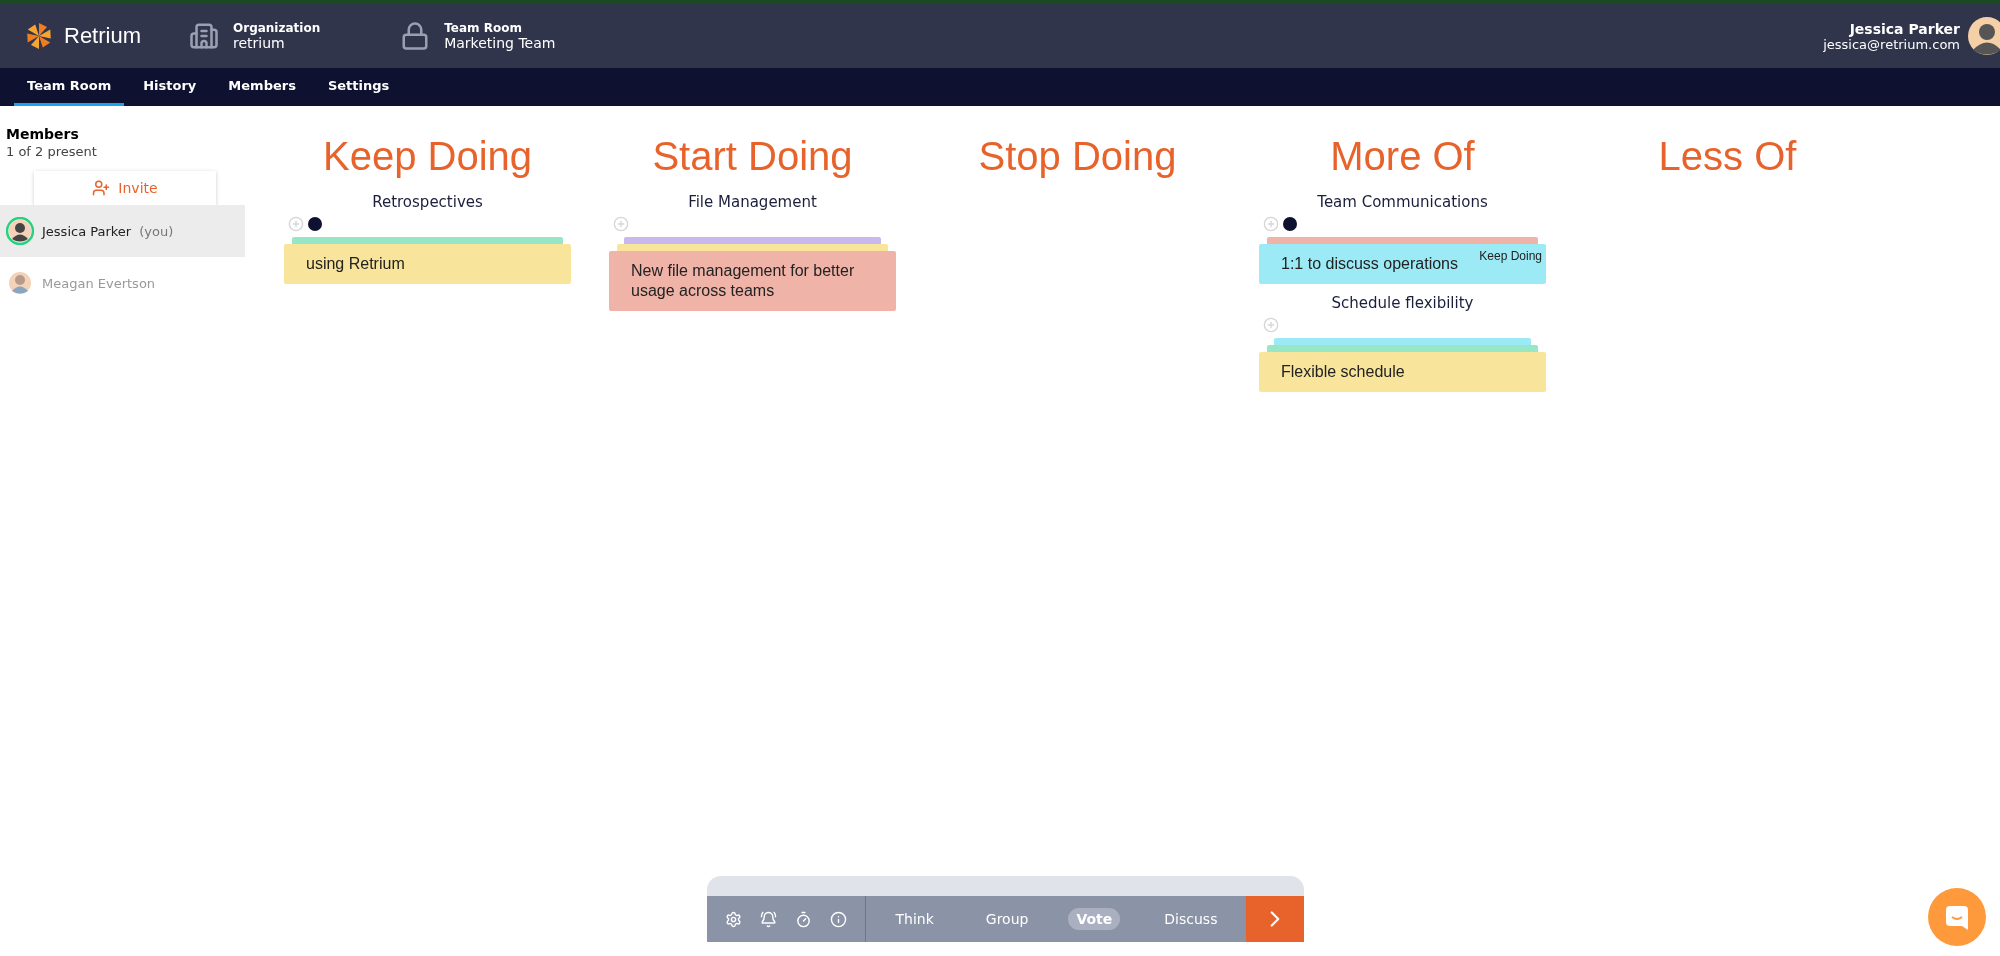 The width and height of the screenshot is (2000, 956). What do you see at coordinates (1343, 372) in the screenshot?
I see `card-text: Flexible schedule` at bounding box center [1343, 372].